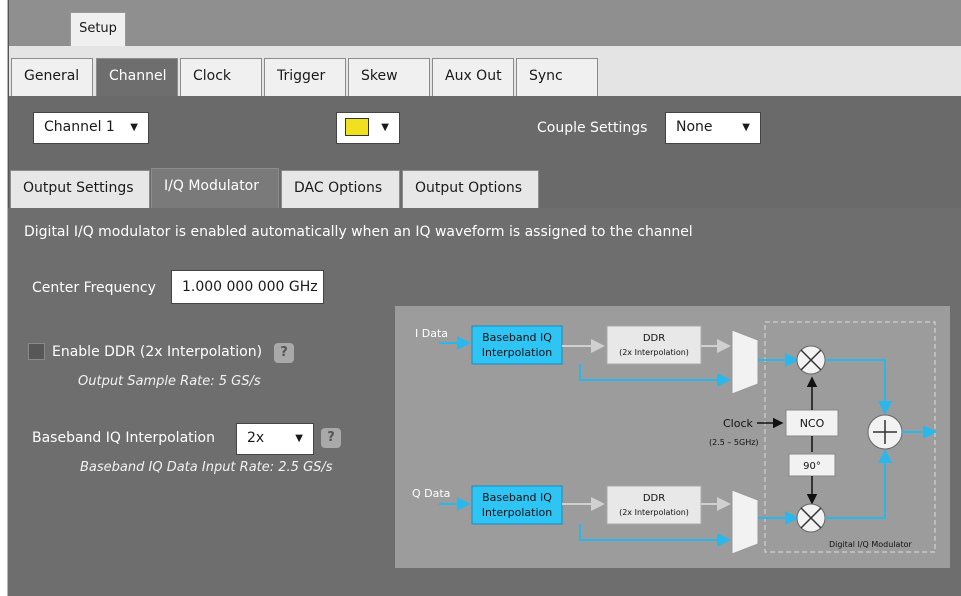 This screenshot has height=596, width=961. I want to click on center-frequency-input: 1.000 000 000 GHz, so click(247, 287).